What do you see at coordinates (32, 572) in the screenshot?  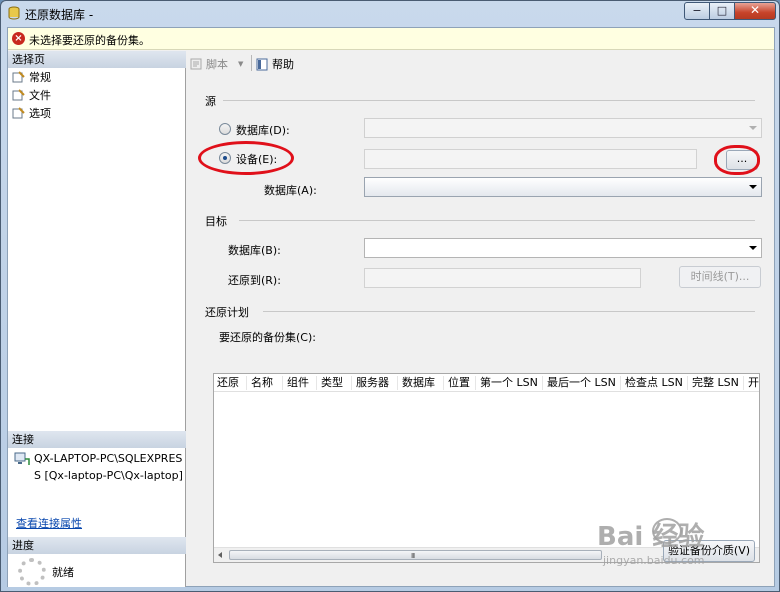 I see `progress-spinner-icon` at bounding box center [32, 572].